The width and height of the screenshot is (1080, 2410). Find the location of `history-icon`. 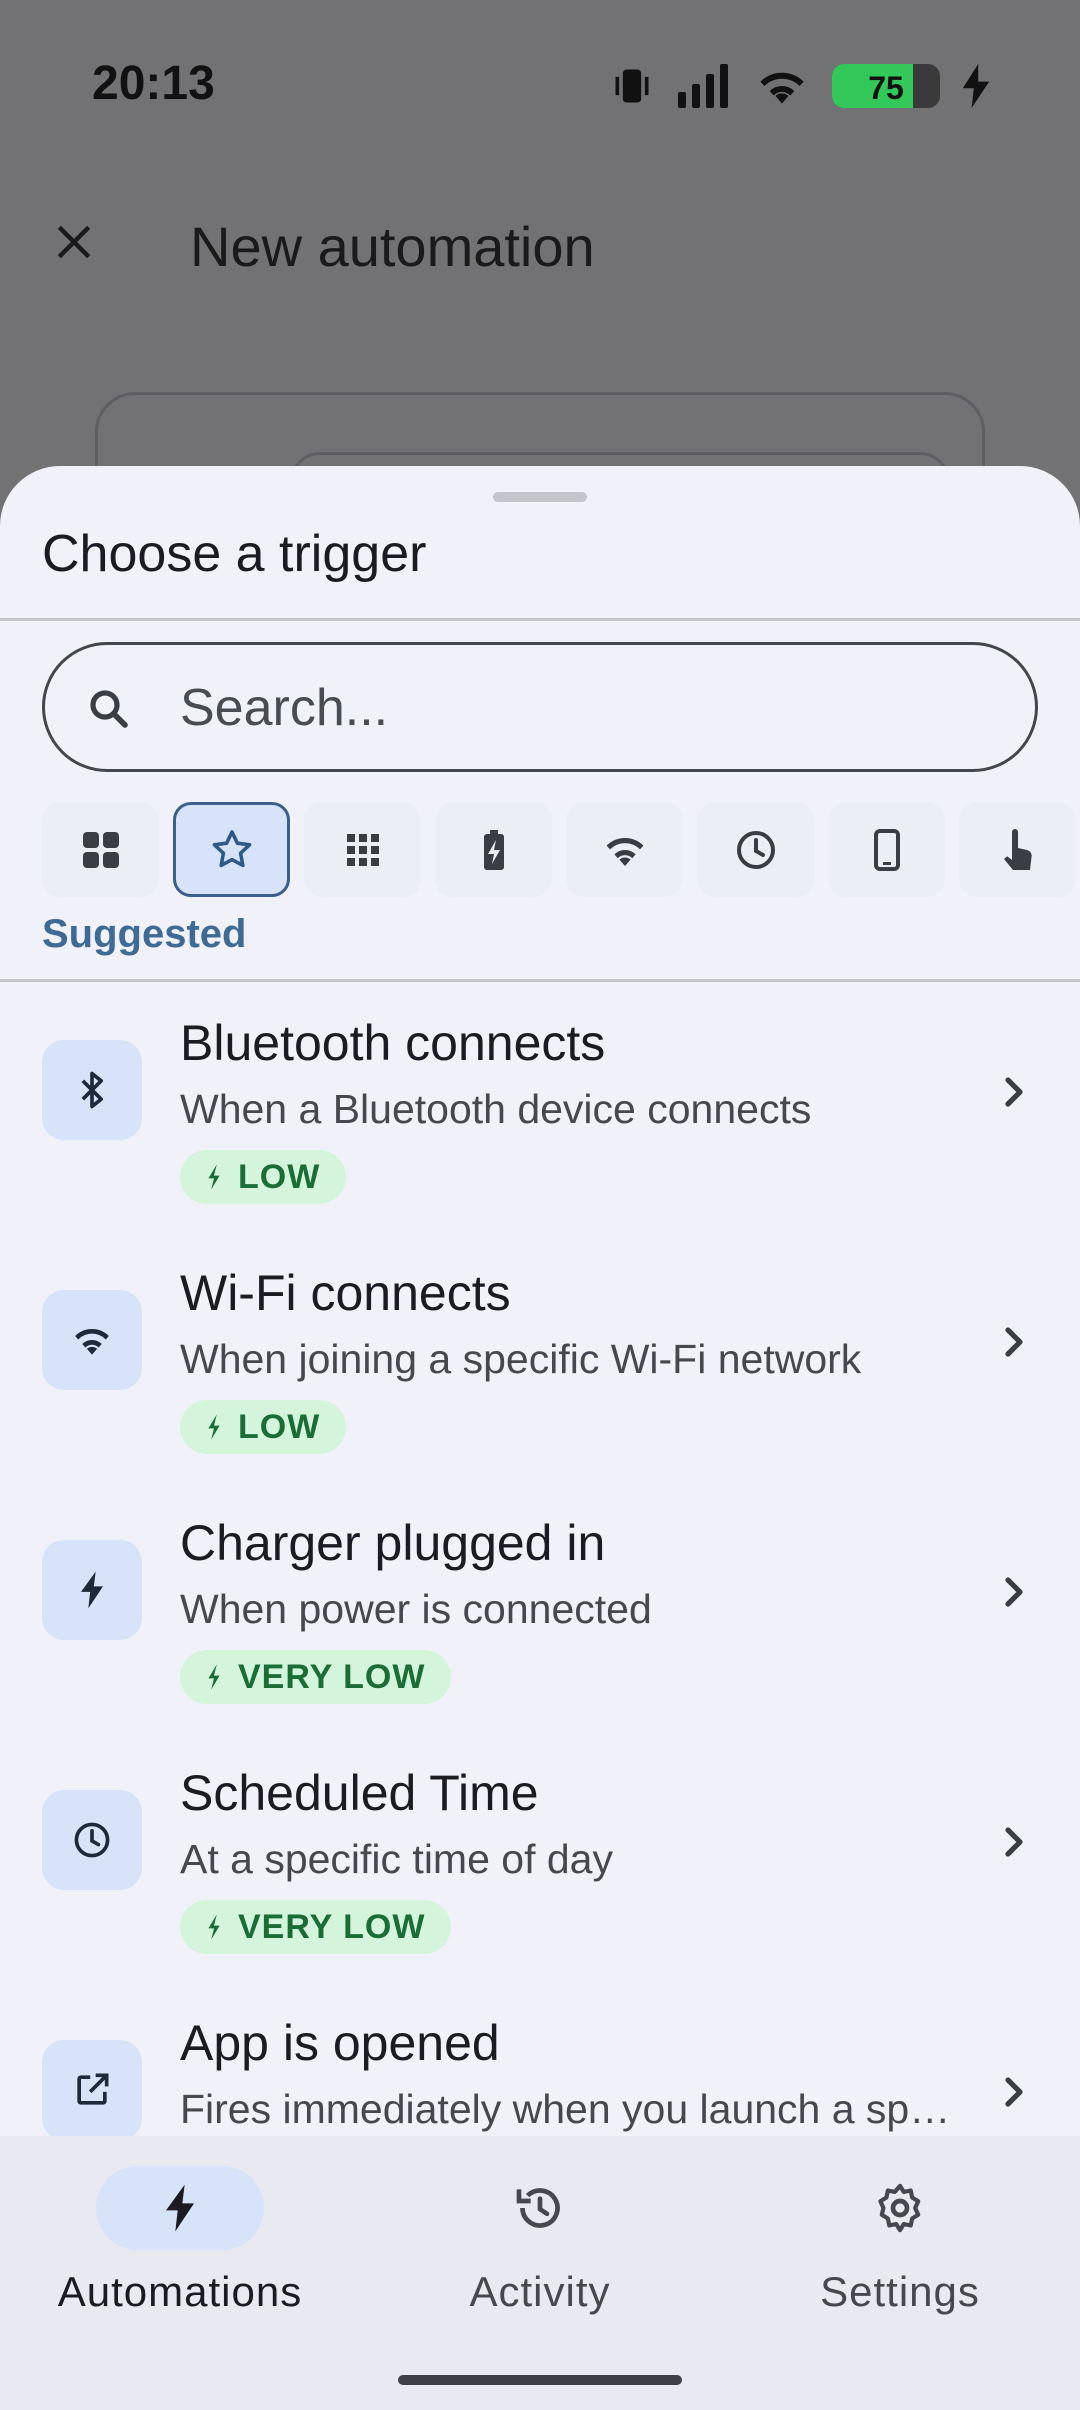

history-icon is located at coordinates (538, 2208).